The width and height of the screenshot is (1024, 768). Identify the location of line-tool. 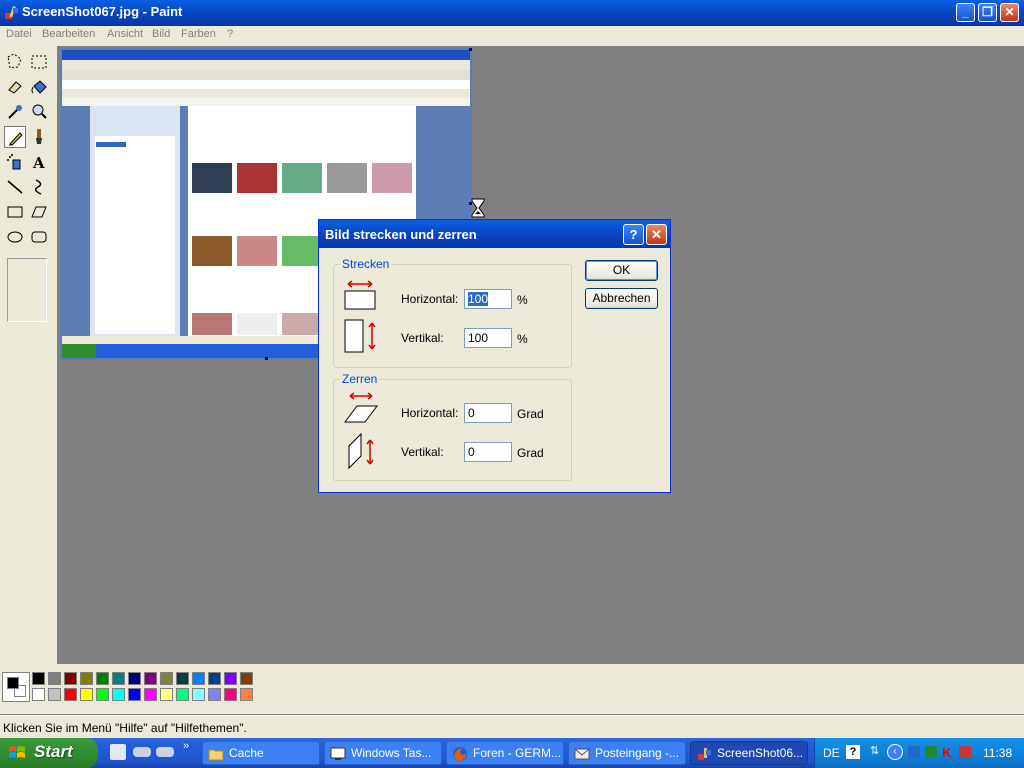
(15, 187).